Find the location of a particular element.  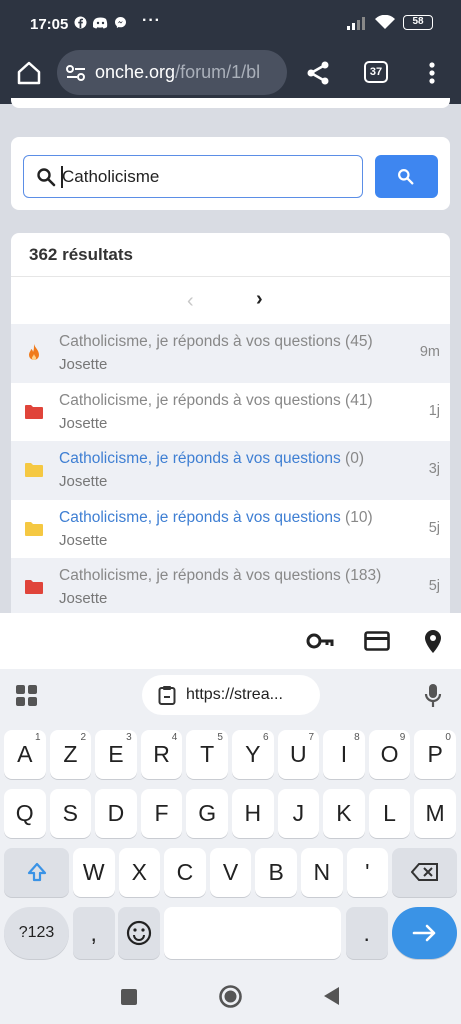

key-y: Y6 is located at coordinates (253, 754).